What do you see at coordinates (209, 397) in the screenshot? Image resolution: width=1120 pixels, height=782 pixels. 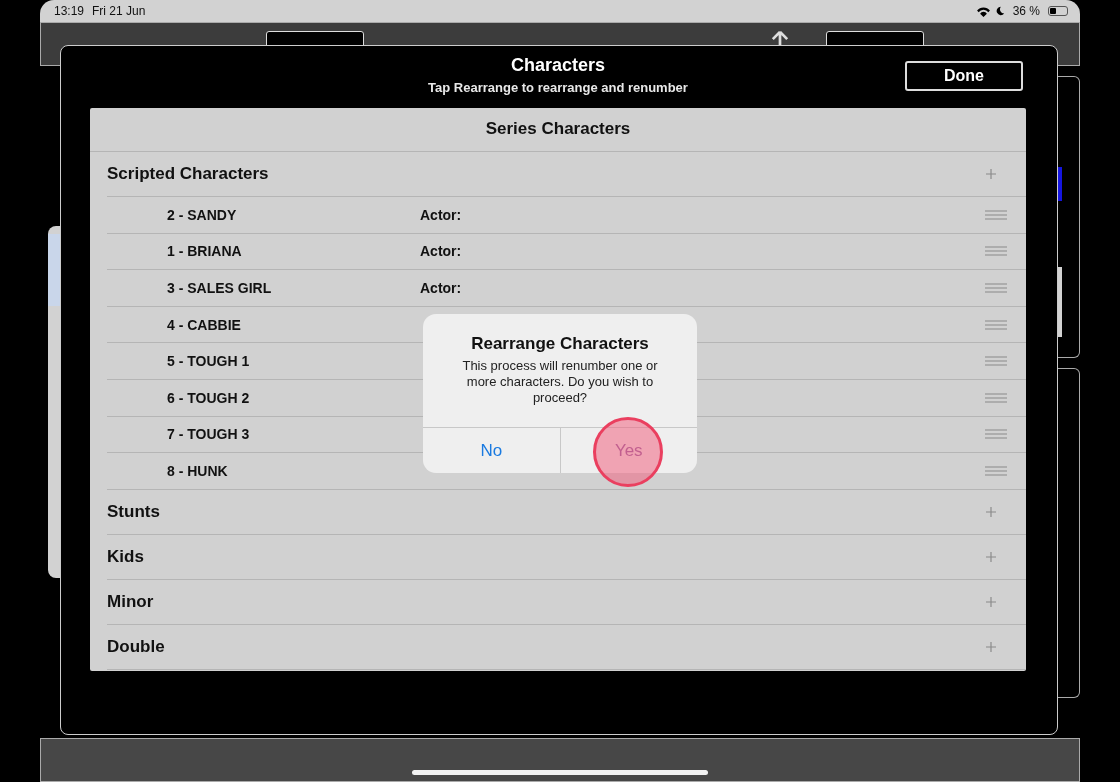 I see `character-name: 6 - TOUGH 2` at bounding box center [209, 397].